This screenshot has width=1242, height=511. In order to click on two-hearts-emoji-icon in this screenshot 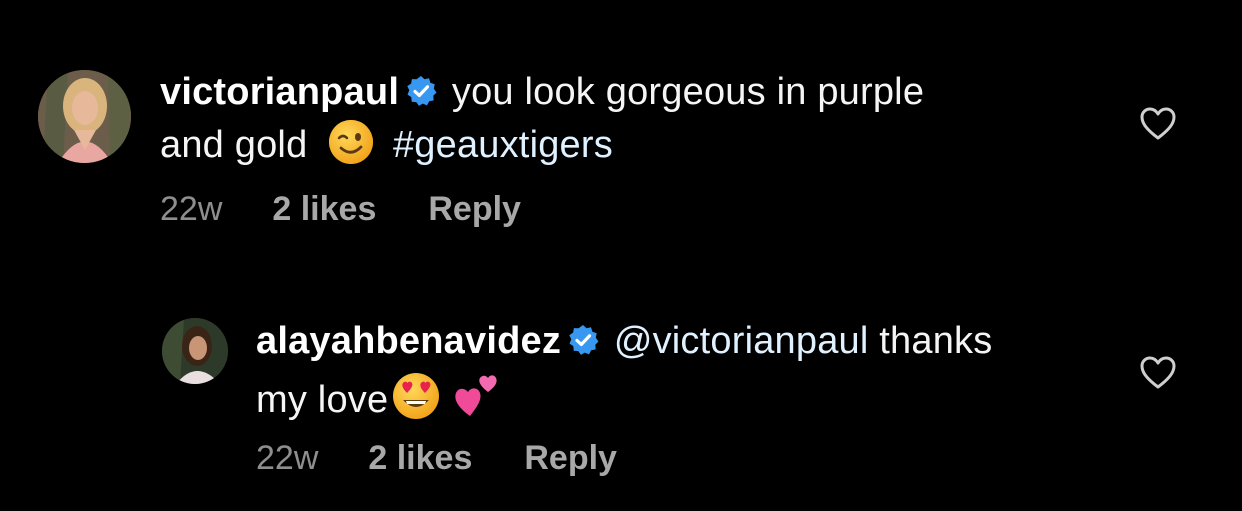, I will do `click(478, 400)`.